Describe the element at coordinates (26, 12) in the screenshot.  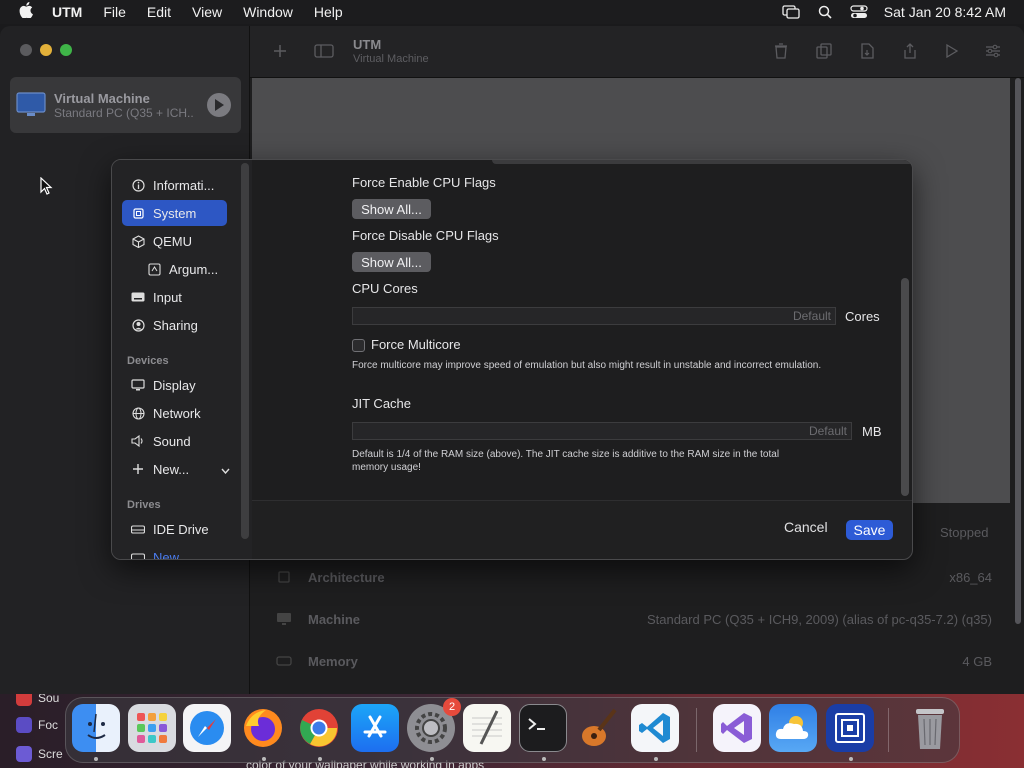
I see `apple-menu-icon` at that location.